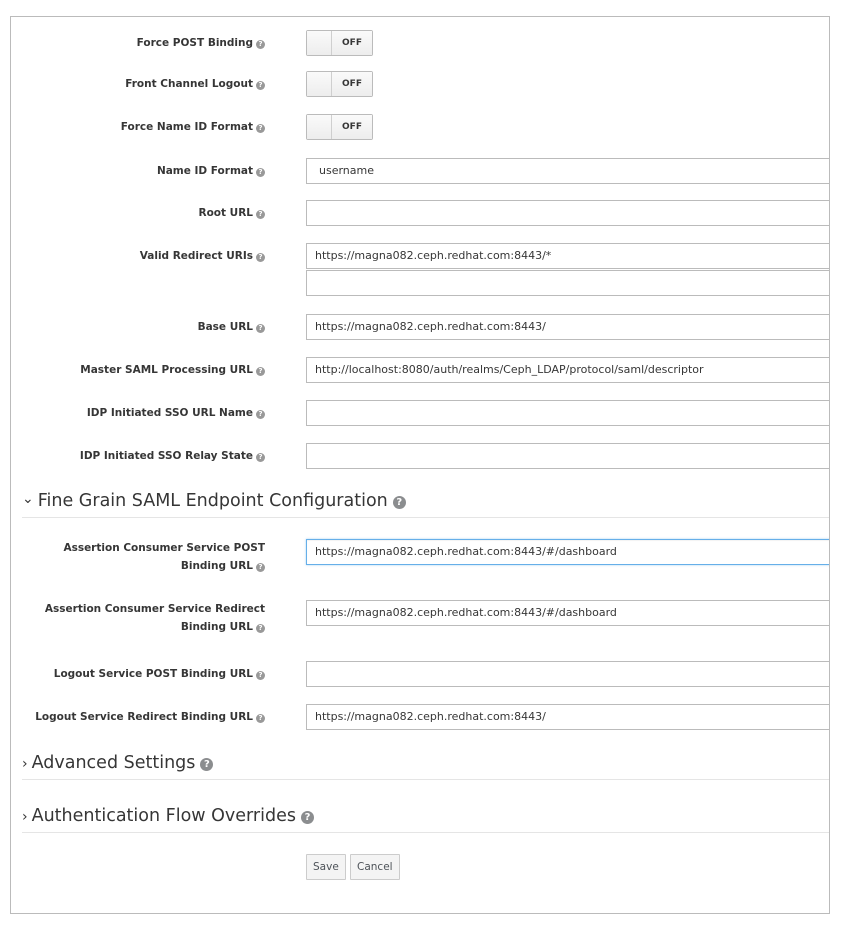 The image size is (851, 932). Describe the element at coordinates (567, 171) in the screenshot. I see `name-id-format-select: username` at that location.